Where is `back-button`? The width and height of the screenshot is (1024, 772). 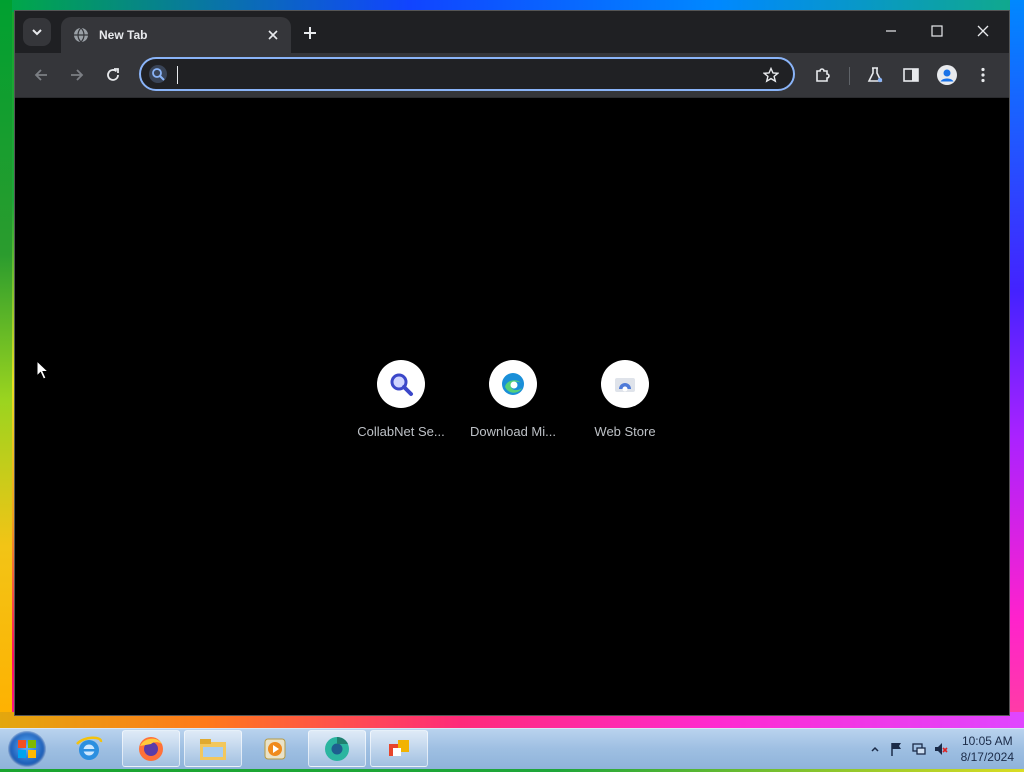
back-button is located at coordinates (41, 75).